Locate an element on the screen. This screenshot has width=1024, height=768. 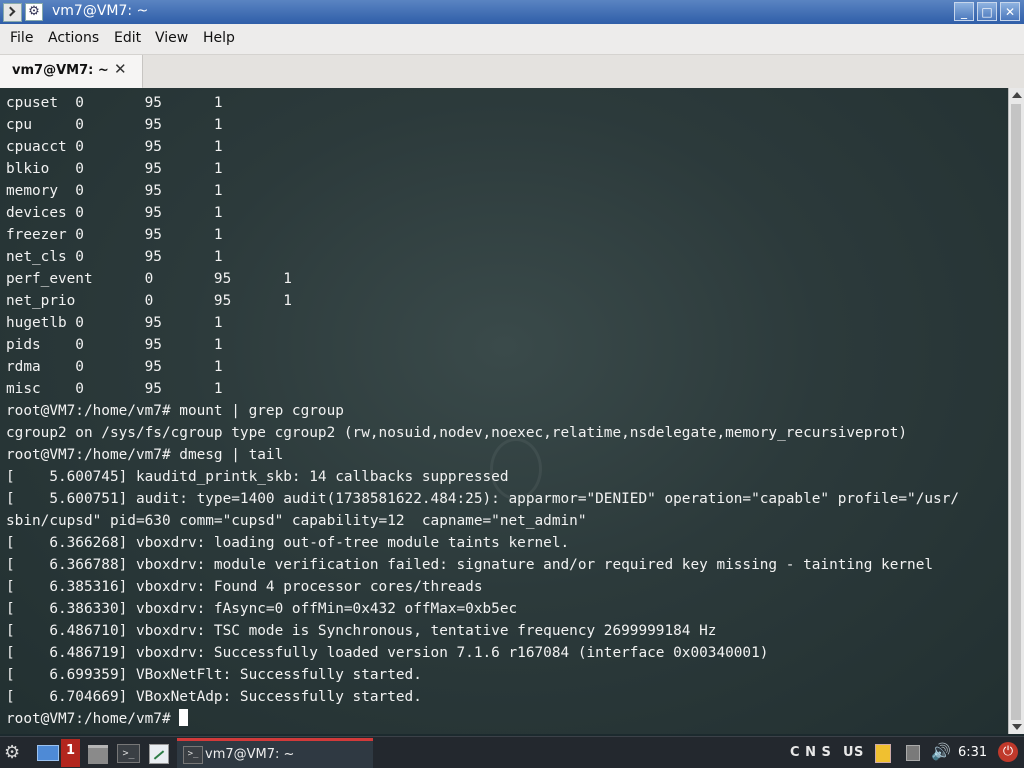
clipboard-icon is located at coordinates (882, 752).